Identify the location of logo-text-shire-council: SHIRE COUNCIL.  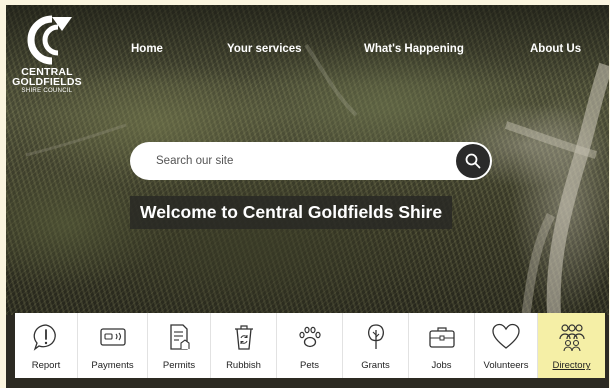
(47, 91).